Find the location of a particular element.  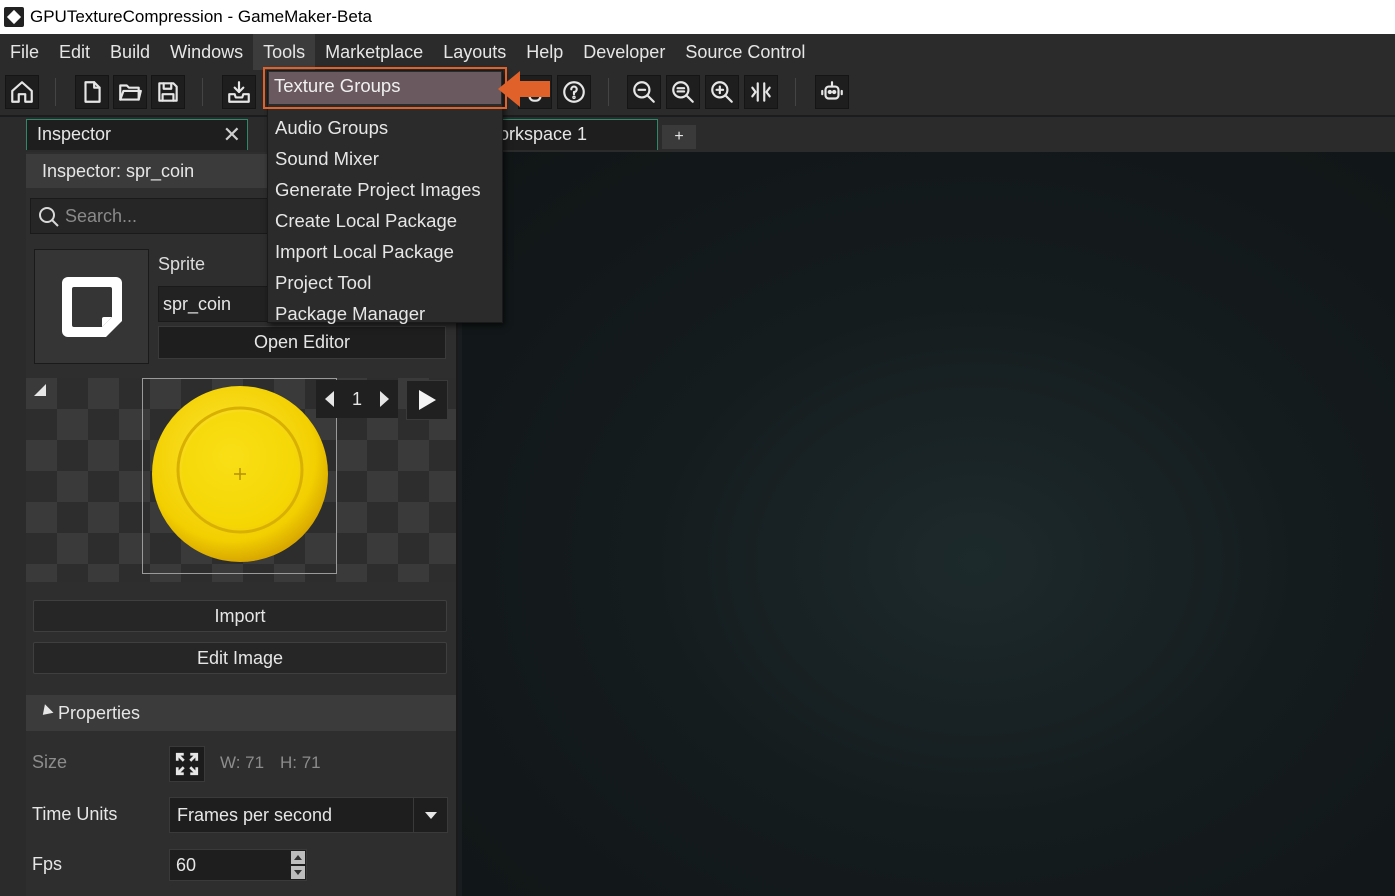

menu-build: Build is located at coordinates (130, 52).